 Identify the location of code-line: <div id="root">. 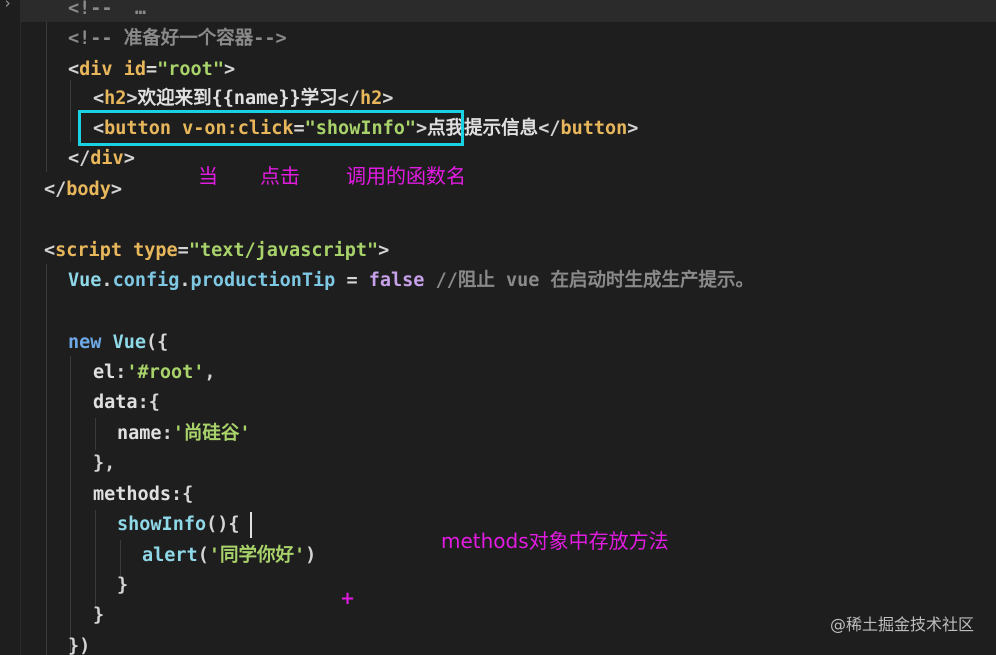
(151, 70).